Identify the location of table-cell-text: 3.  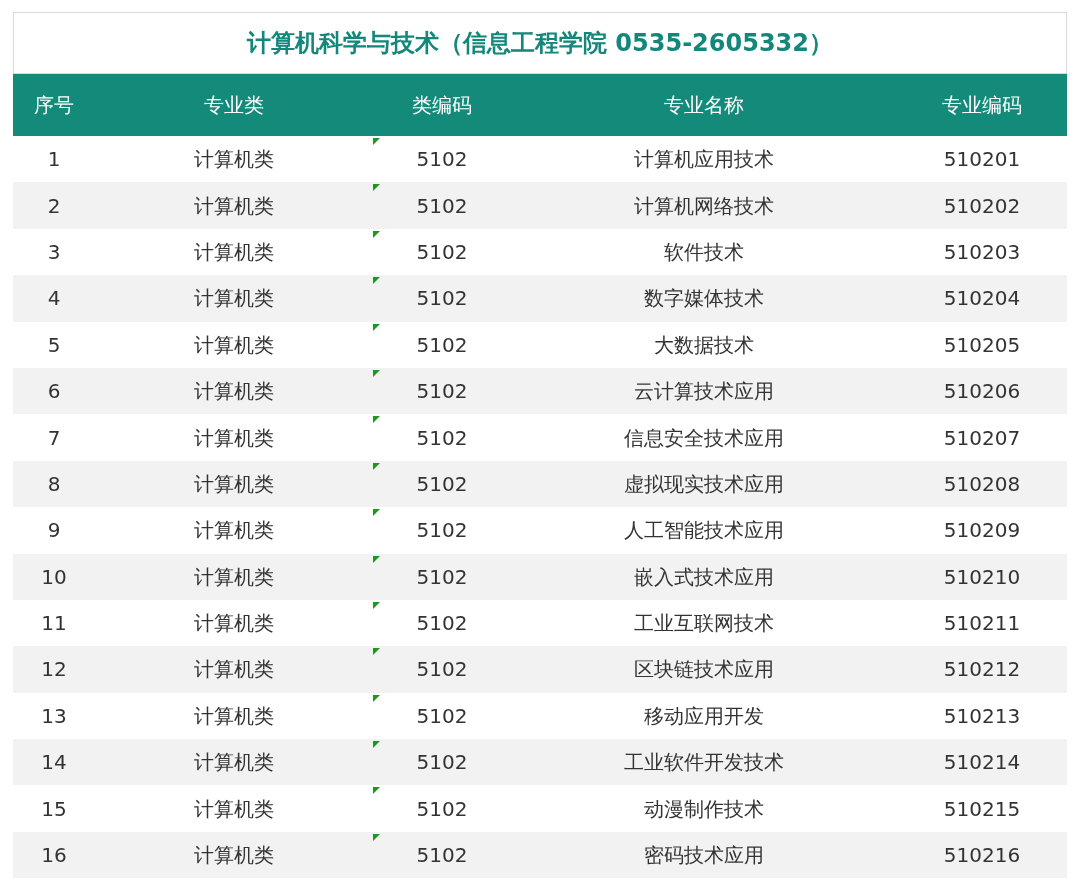
(54, 252).